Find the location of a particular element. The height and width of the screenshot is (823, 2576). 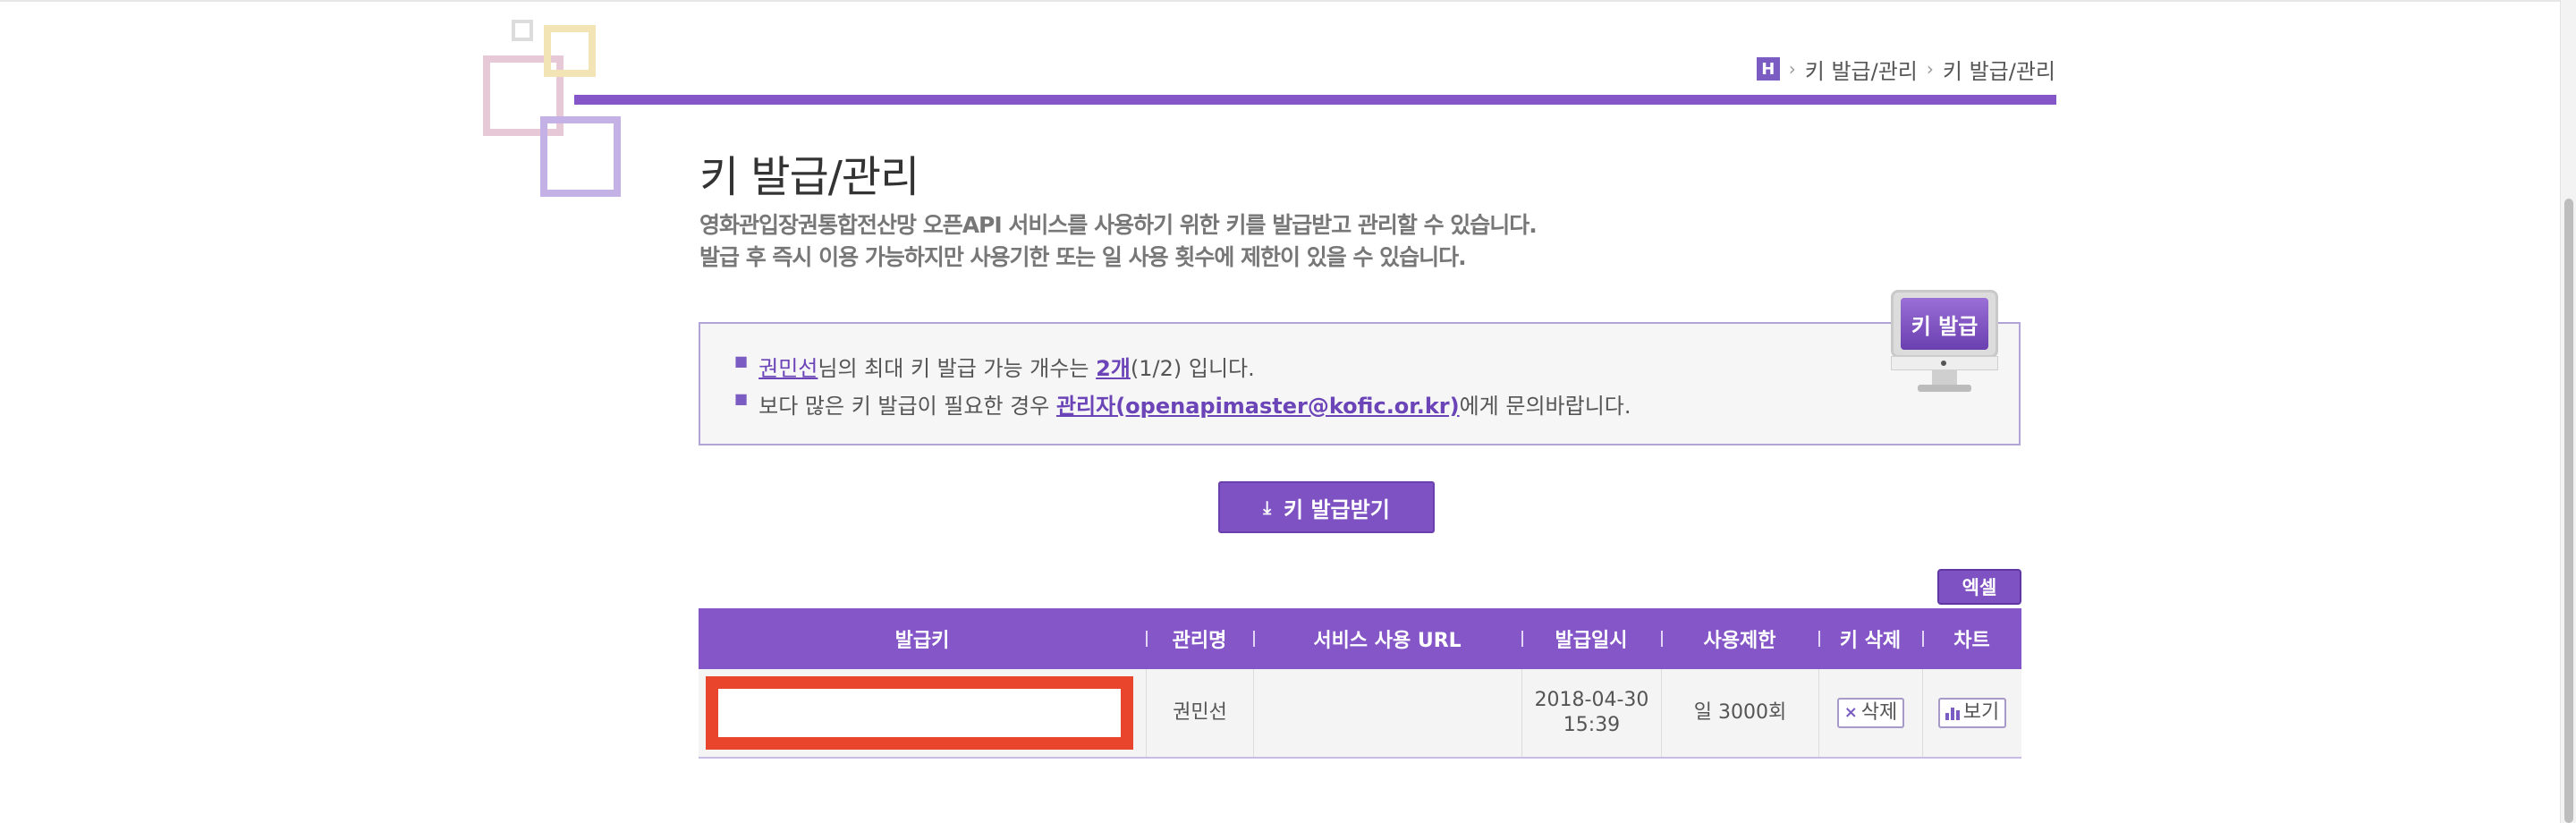

issued-key-cell is located at coordinates (922, 713).